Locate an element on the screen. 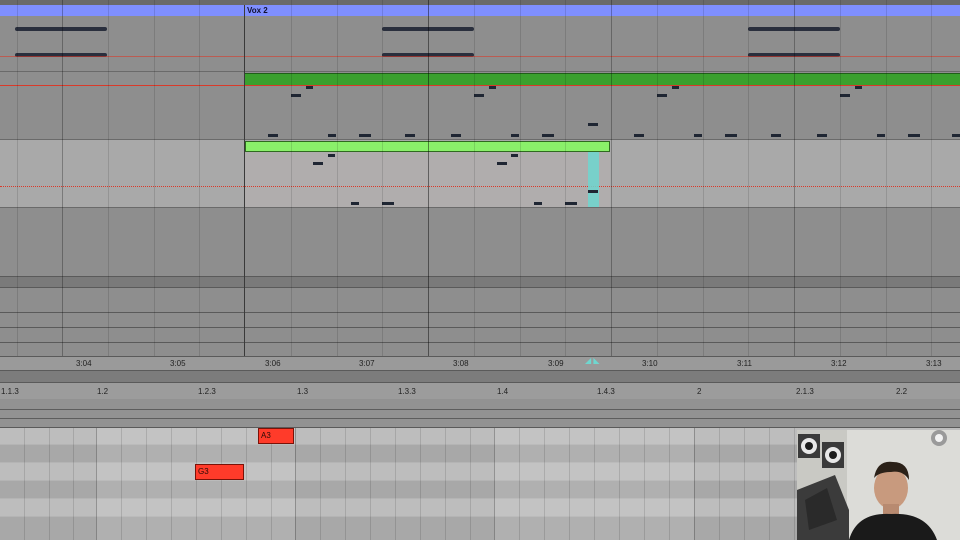 Image resolution: width=960 pixels, height=540 pixels. playhead-marker is located at coordinates (593, 179).